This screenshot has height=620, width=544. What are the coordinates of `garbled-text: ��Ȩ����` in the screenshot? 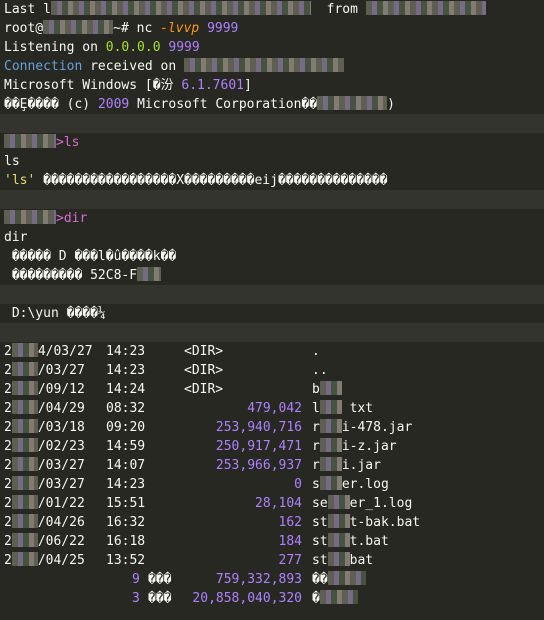 It's located at (31, 104).